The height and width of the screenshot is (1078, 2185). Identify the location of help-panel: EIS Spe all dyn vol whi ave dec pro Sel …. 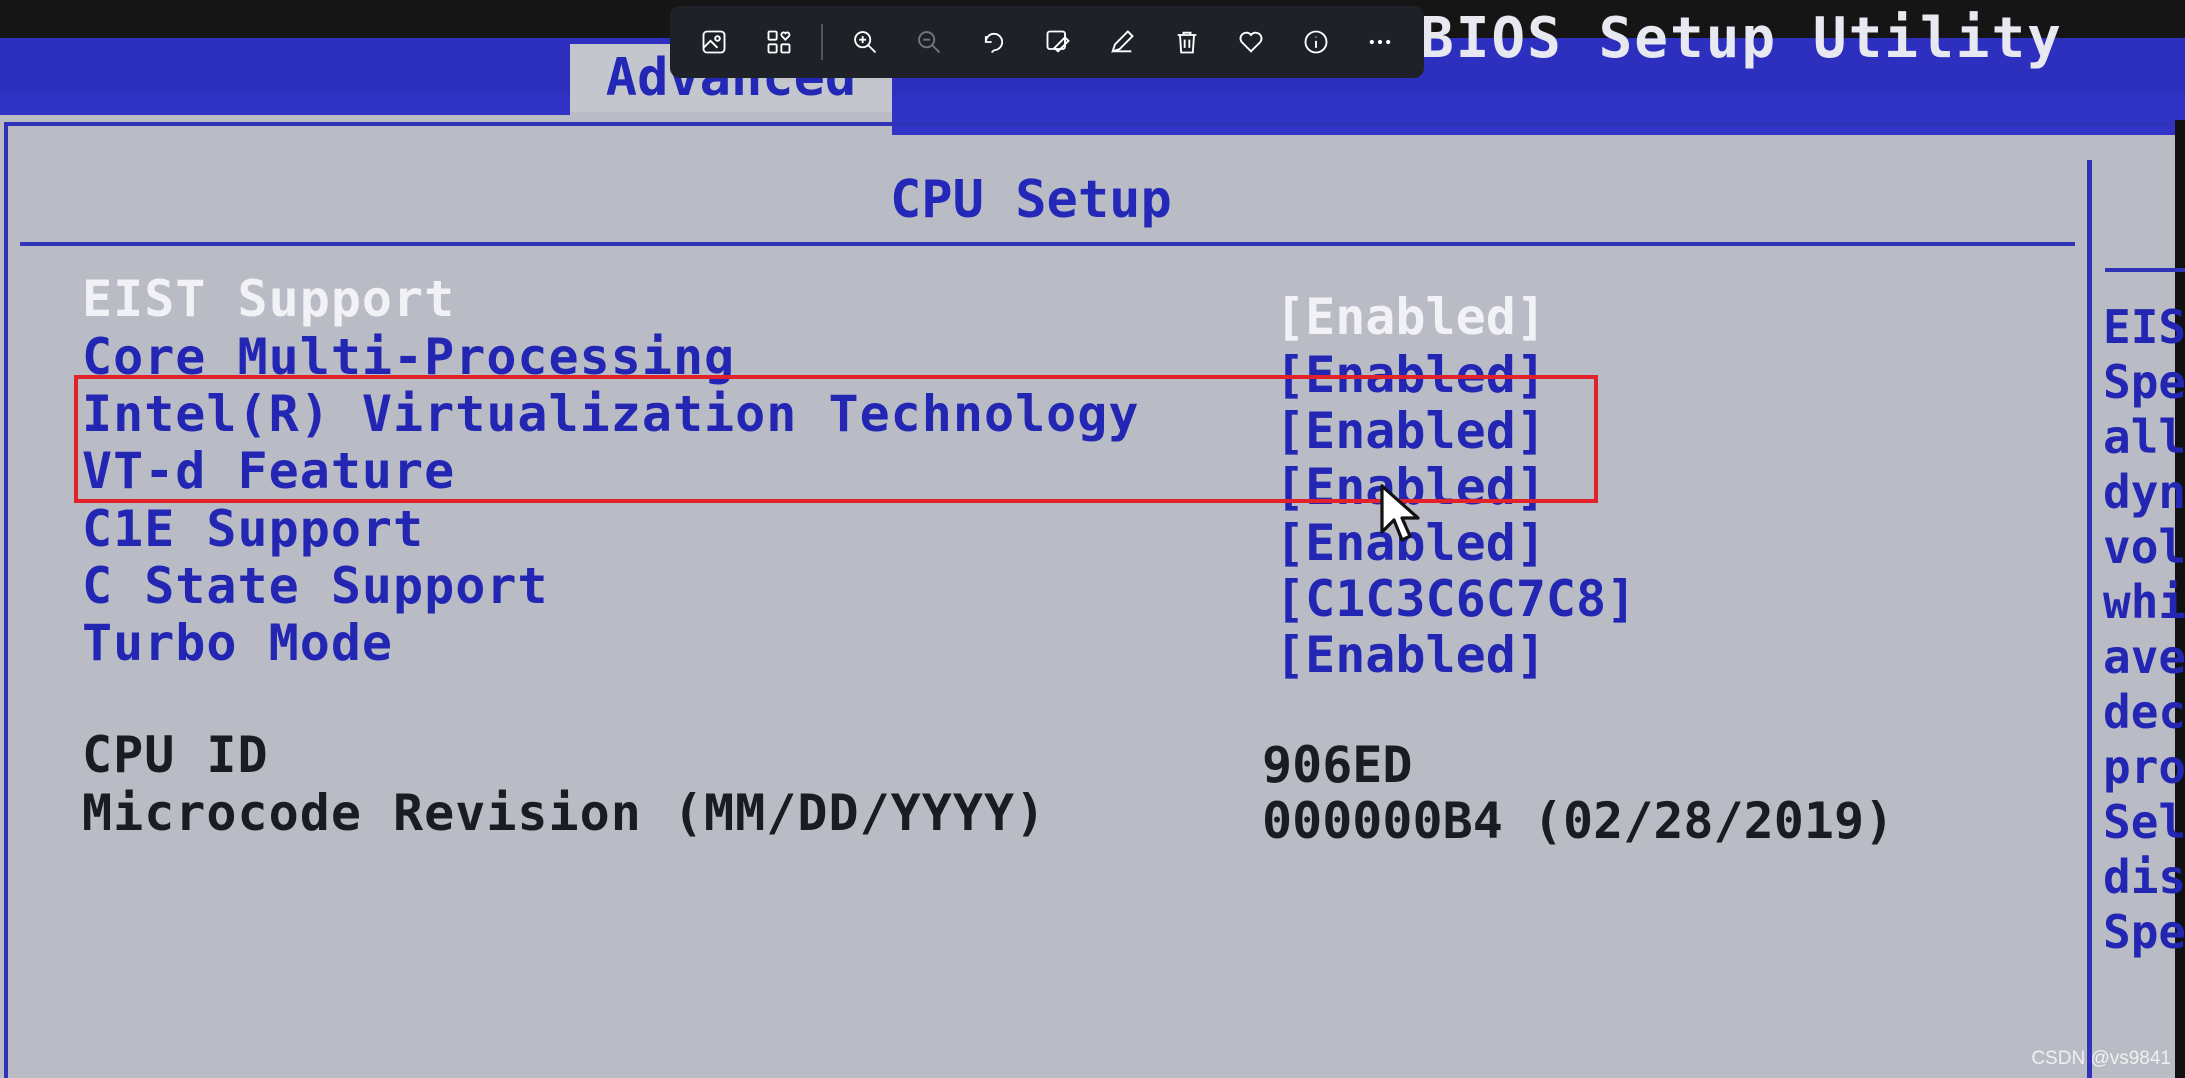
(2144, 630).